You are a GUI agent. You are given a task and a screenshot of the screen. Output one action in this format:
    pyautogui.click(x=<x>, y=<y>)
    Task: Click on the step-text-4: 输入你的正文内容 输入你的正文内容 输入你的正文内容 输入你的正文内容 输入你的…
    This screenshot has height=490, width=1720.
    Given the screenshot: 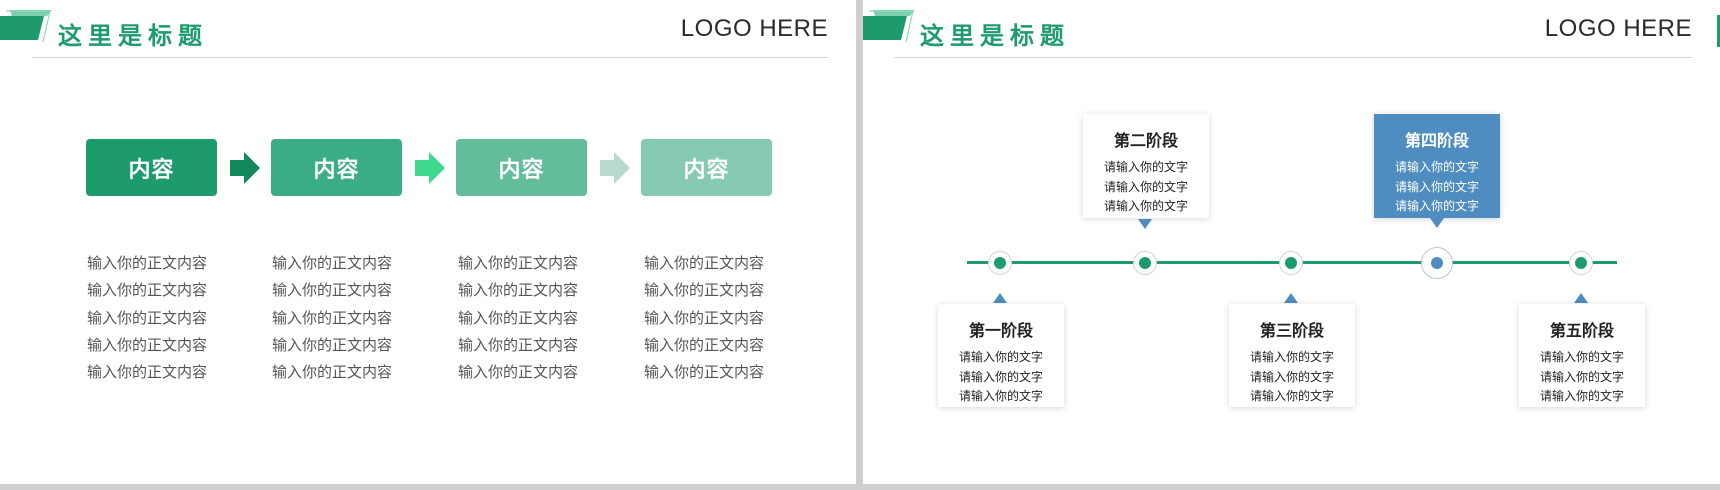 What is the action you would take?
    pyautogui.click(x=714, y=318)
    